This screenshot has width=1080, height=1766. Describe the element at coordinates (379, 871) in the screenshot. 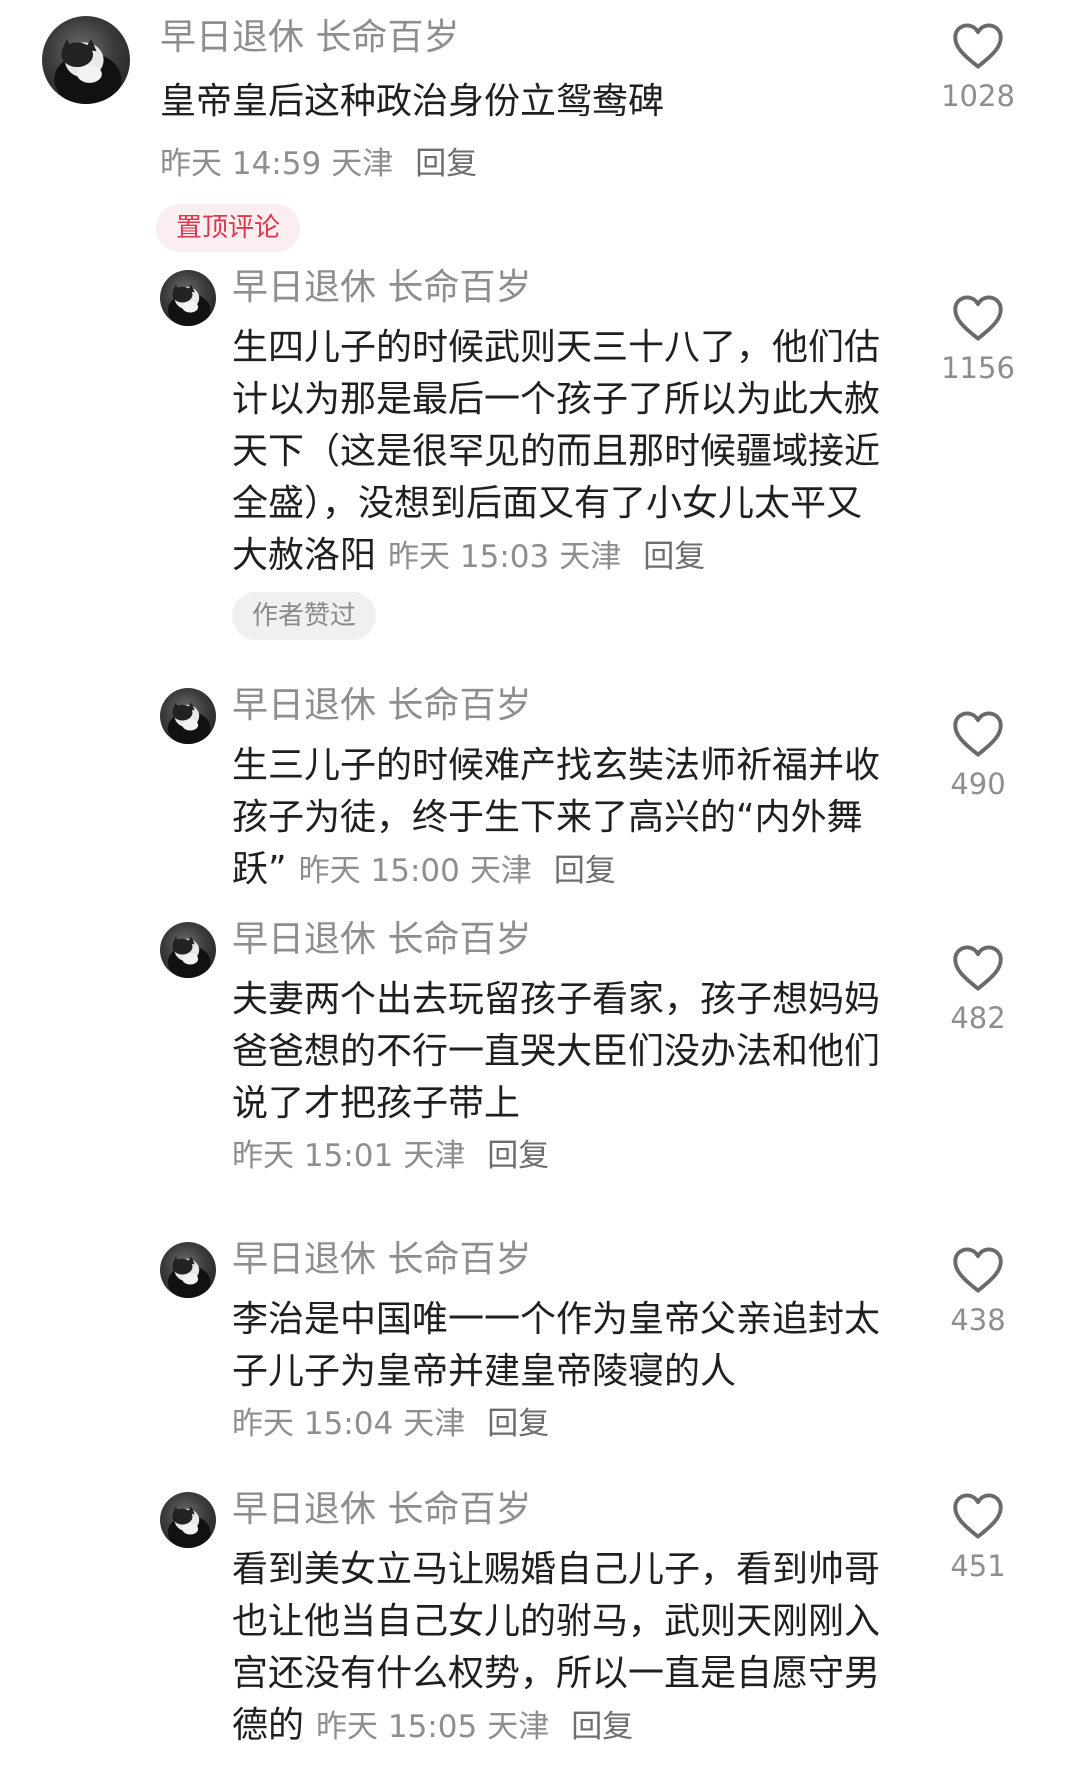

I see `timestamp: 昨天 15:00` at that location.